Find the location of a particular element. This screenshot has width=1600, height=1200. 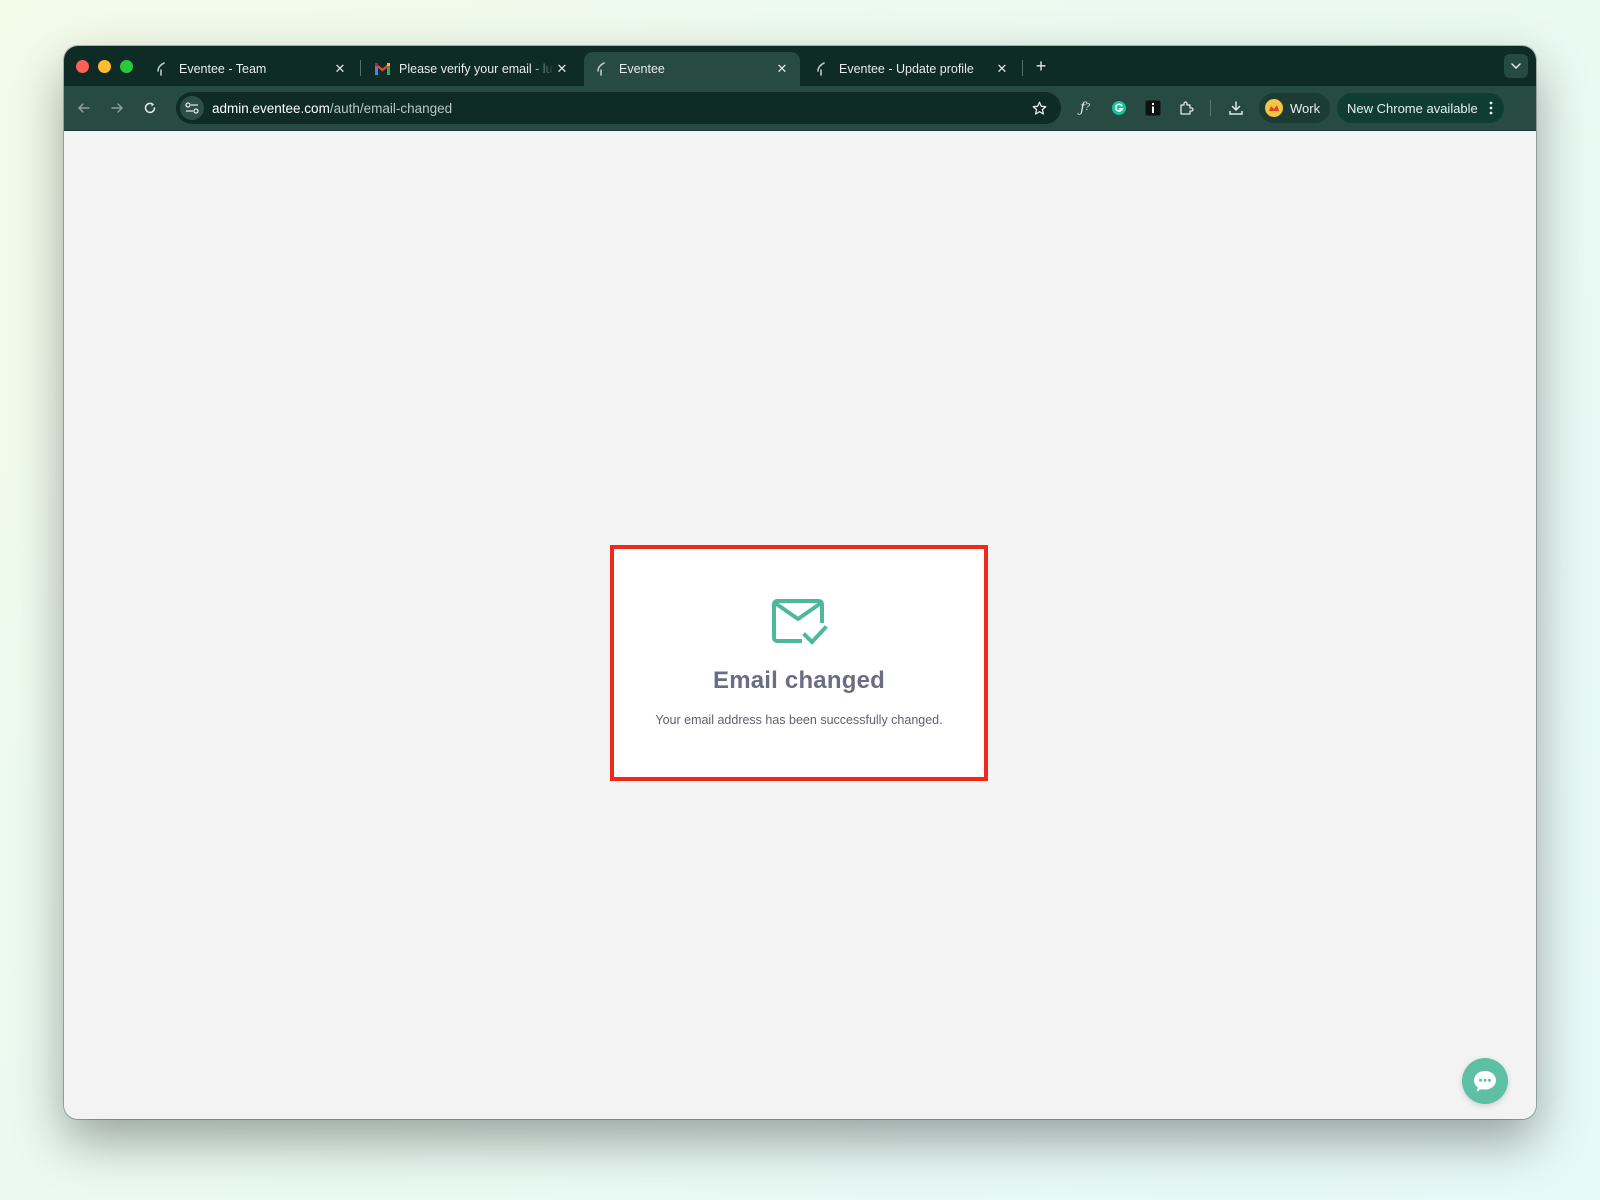

tab-title: Eventee - Team is located at coordinates (223, 69).